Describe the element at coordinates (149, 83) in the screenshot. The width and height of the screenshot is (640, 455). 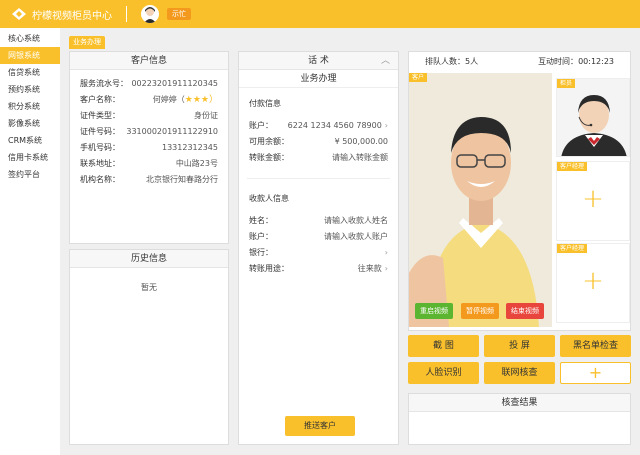
I see `row-serial: 服务流水号： 00223201911120345` at that location.